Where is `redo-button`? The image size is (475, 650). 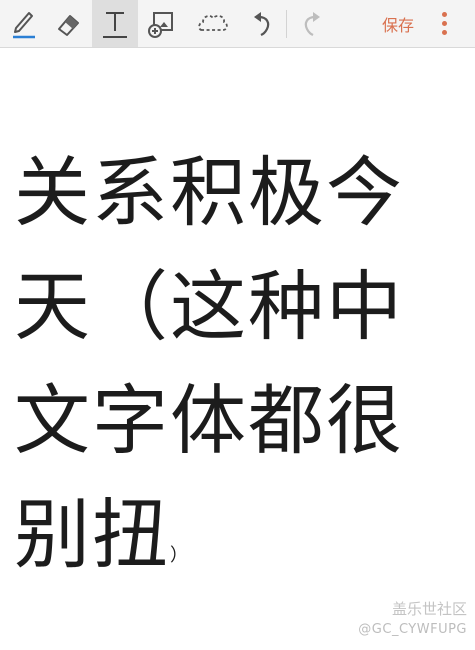
redo-button is located at coordinates (311, 23).